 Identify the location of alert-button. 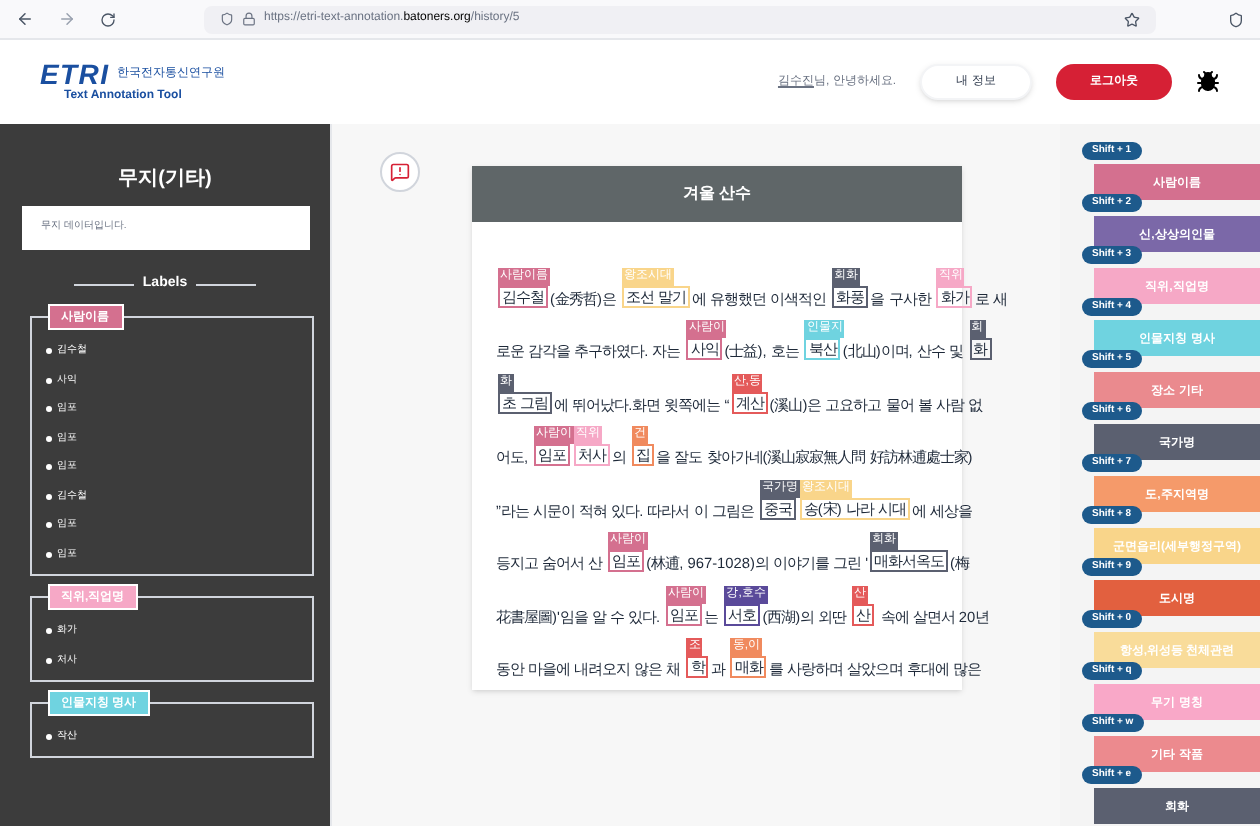
(400, 172).